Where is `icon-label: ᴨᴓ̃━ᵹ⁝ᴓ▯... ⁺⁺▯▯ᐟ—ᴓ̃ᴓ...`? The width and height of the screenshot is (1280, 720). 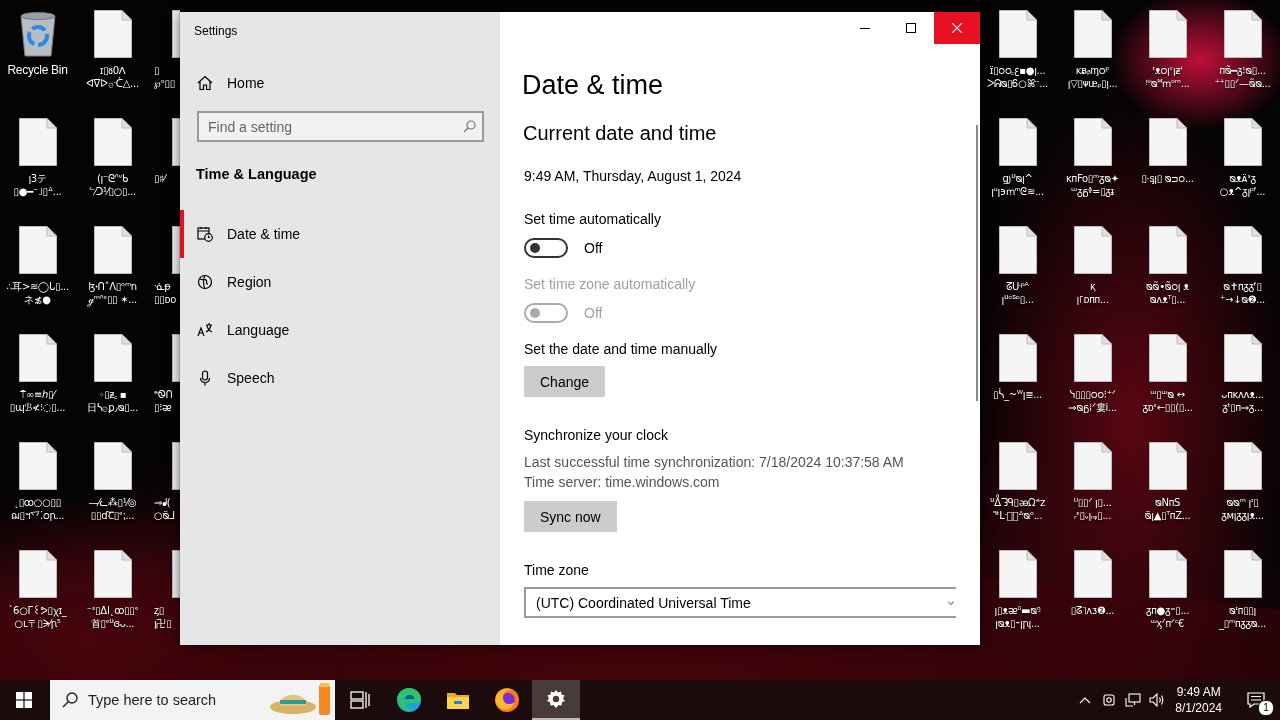
icon-label: ᴨᴓ̃━ᵹ⁝ᴓ▯... ⁺⁺▯▯ᐟ—ᴓ̃ᴓ... is located at coordinates (1242, 77).